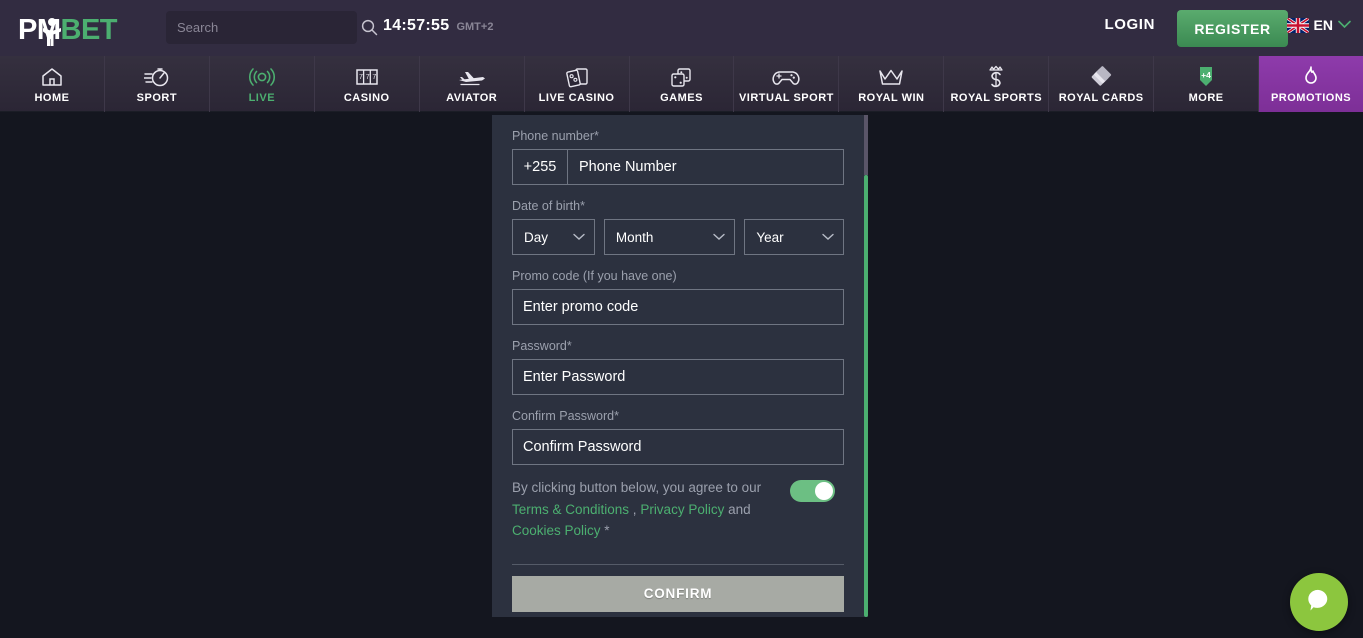 This screenshot has width=1363, height=638. Describe the element at coordinates (565, 416) in the screenshot. I see `confirm-password-label: Confirm Password*` at that location.